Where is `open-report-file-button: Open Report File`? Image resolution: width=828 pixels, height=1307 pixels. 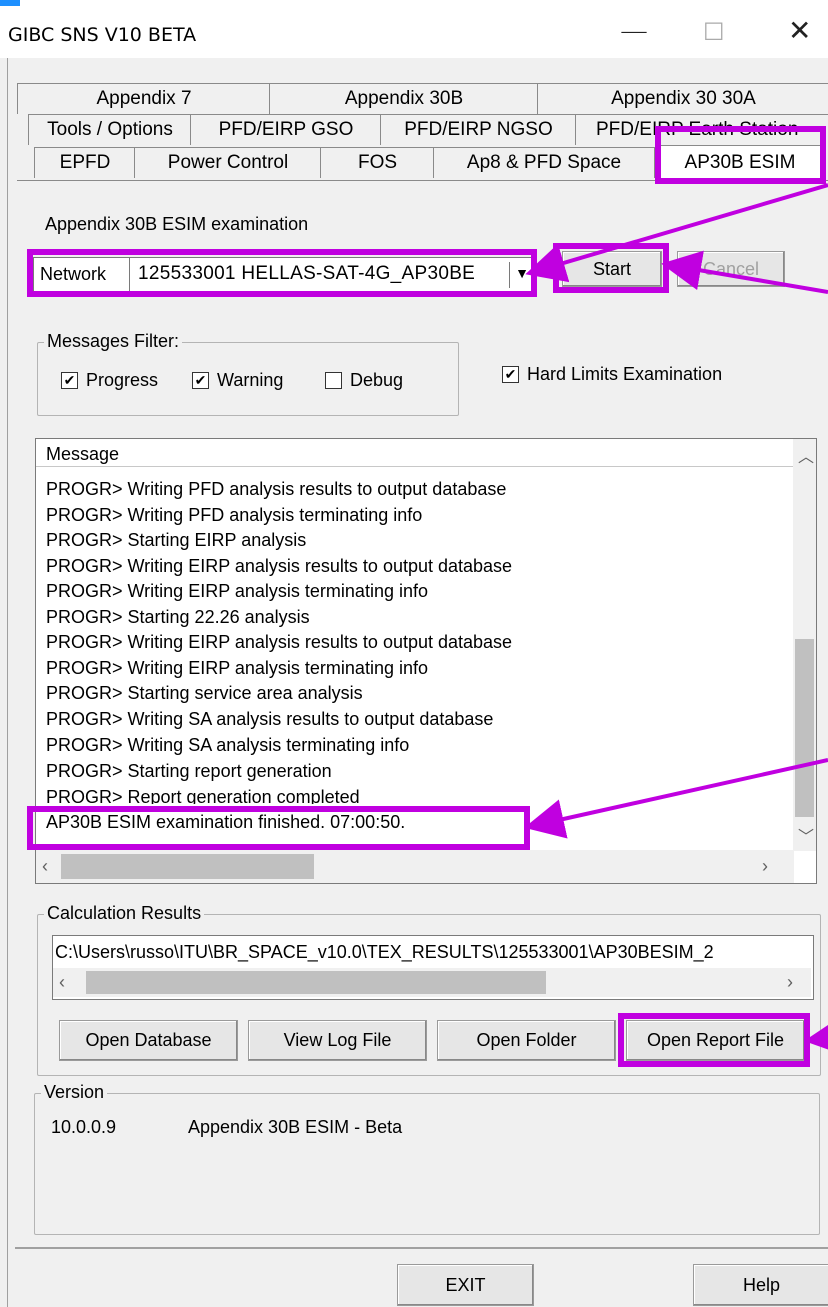 open-report-file-button: Open Report File is located at coordinates (715, 1040).